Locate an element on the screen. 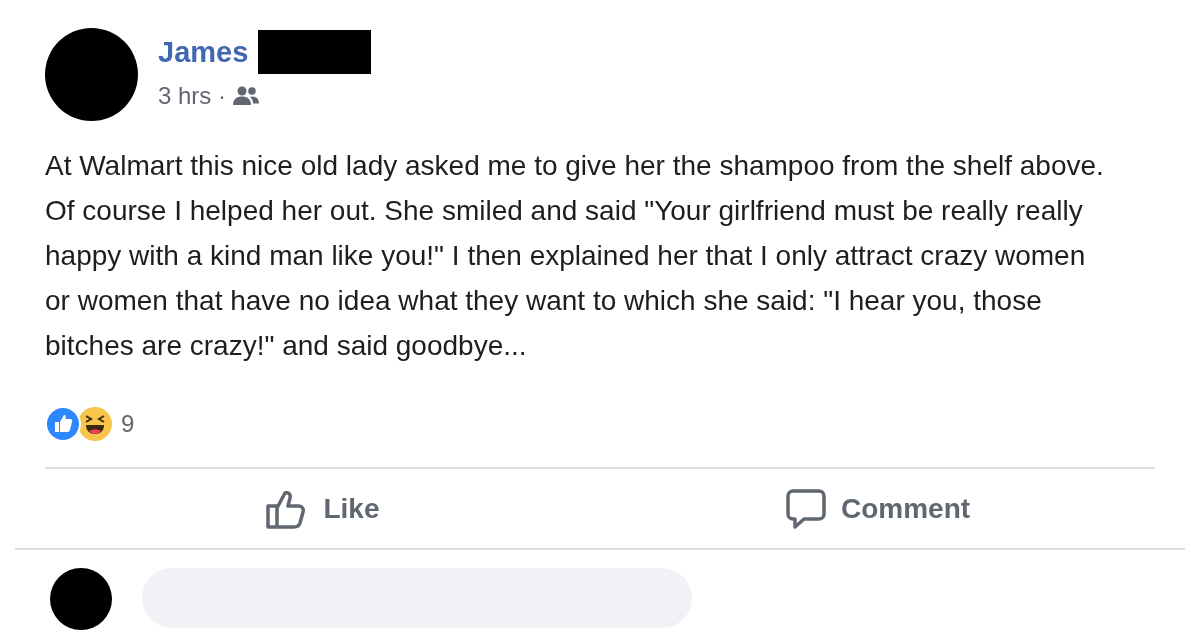 The height and width of the screenshot is (630, 1200). author-name: James is located at coordinates (203, 52).